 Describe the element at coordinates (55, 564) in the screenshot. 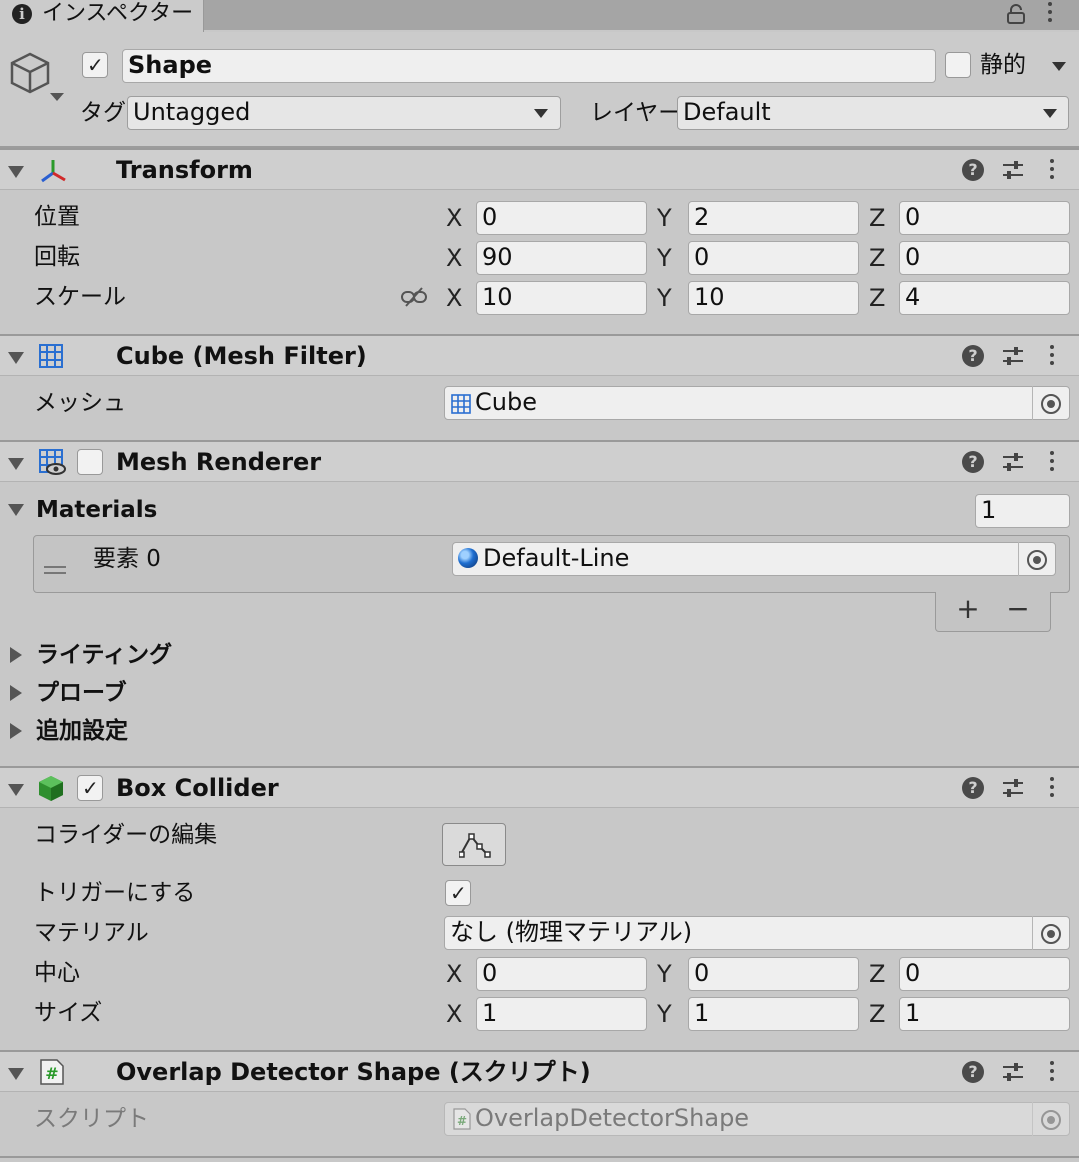

I see `drag-handle-icon` at that location.